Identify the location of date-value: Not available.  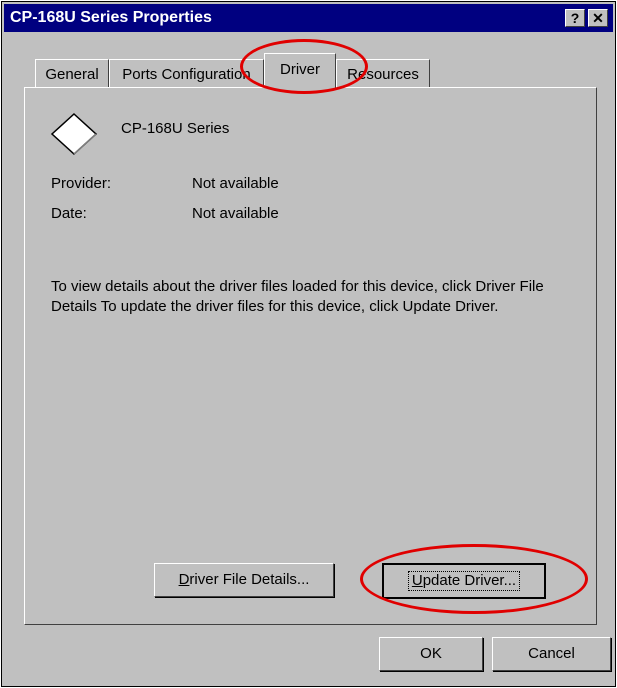
(235, 213).